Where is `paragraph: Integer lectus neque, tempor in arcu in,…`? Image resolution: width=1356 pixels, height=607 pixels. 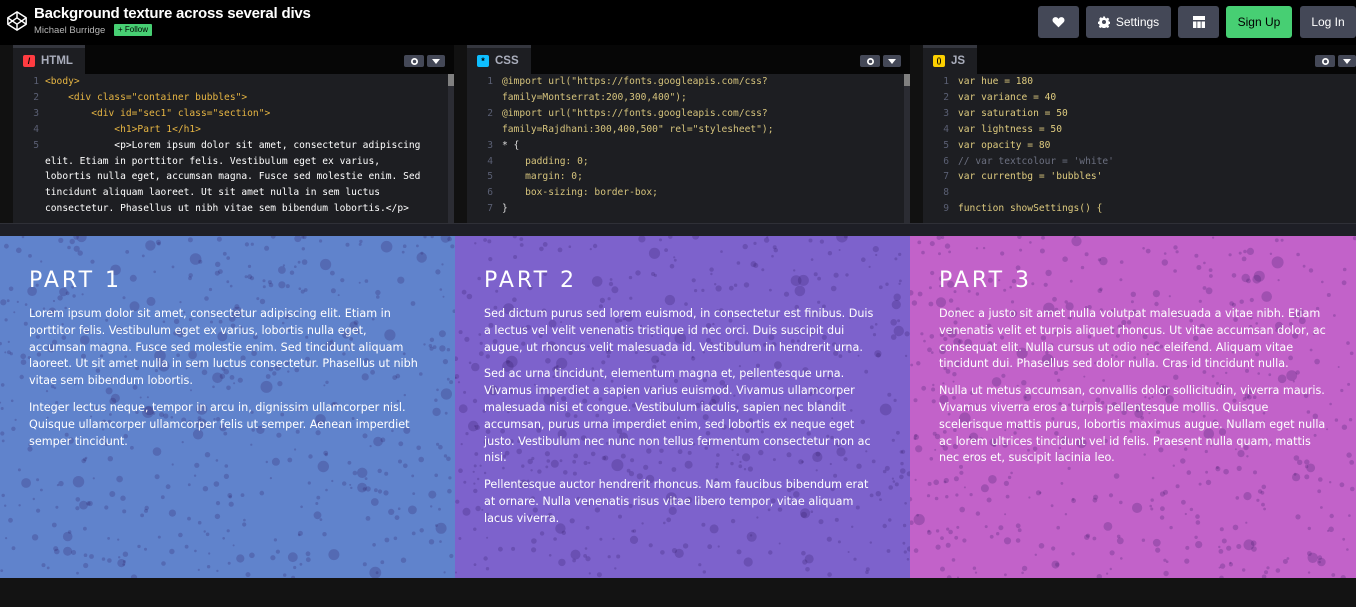
paragraph: Integer lectus neque, tempor in arcu in,… is located at coordinates (219, 424).